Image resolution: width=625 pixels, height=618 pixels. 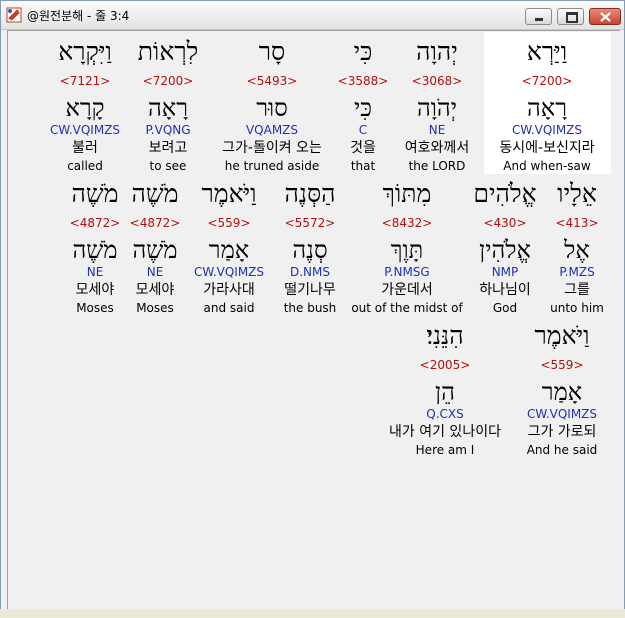 What do you see at coordinates (445, 335) in the screenshot?
I see `hebrew-word: הִנֵּנִי׃` at bounding box center [445, 335].